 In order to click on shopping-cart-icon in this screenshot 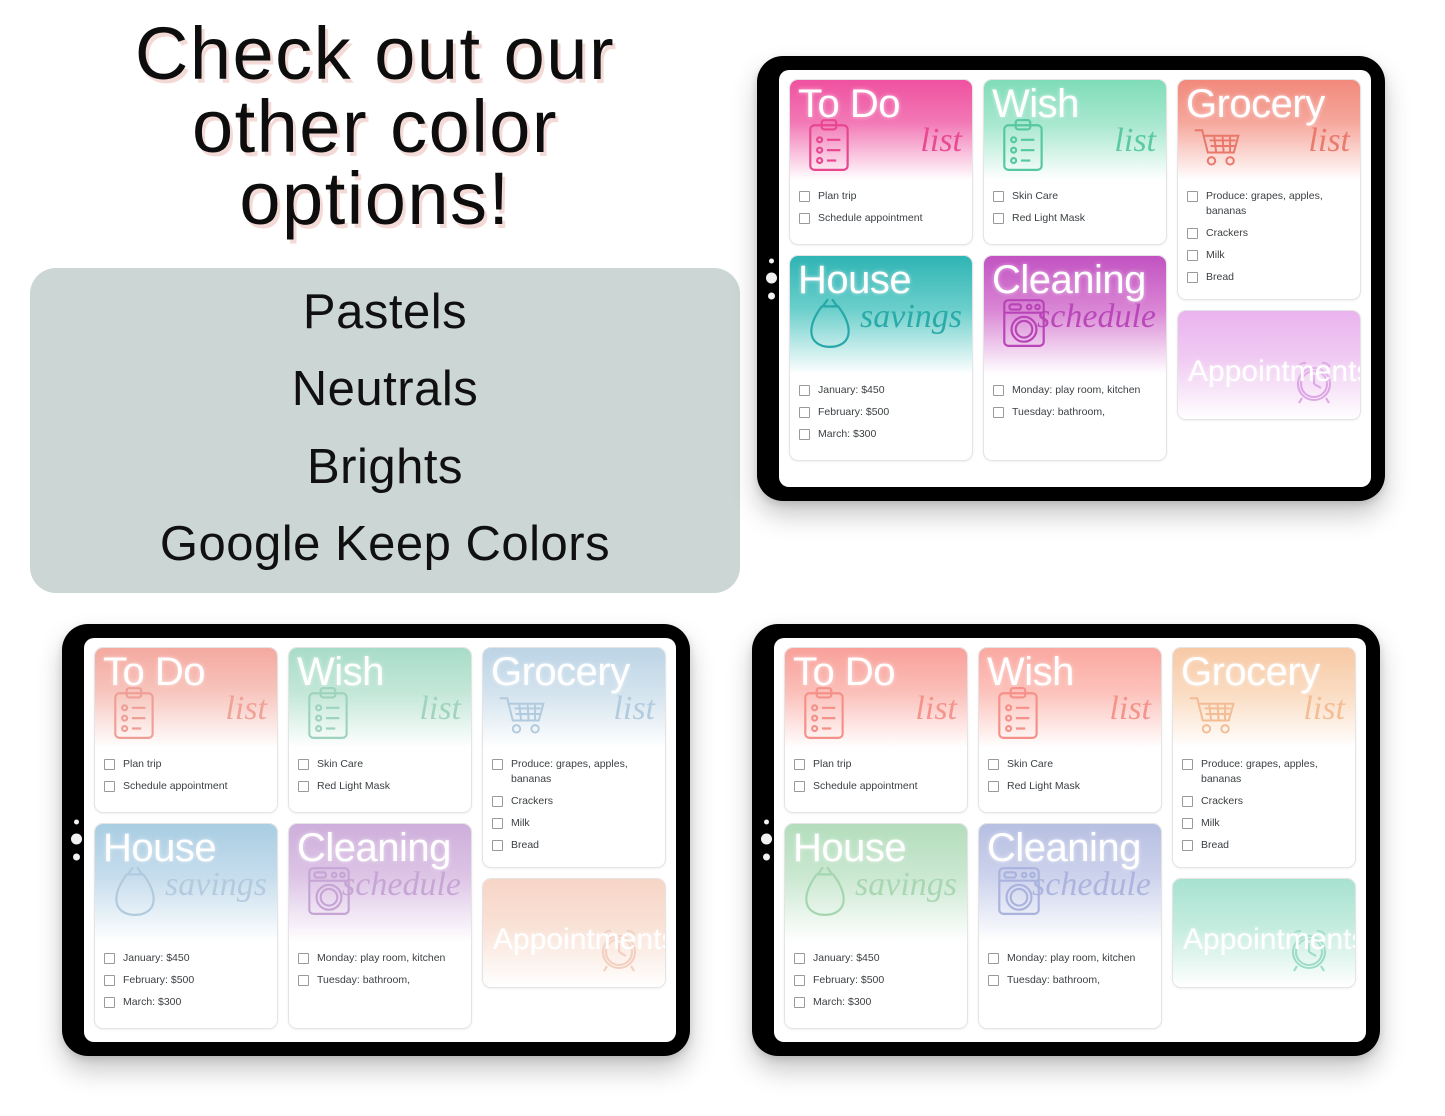, I will do `click(523, 714)`.